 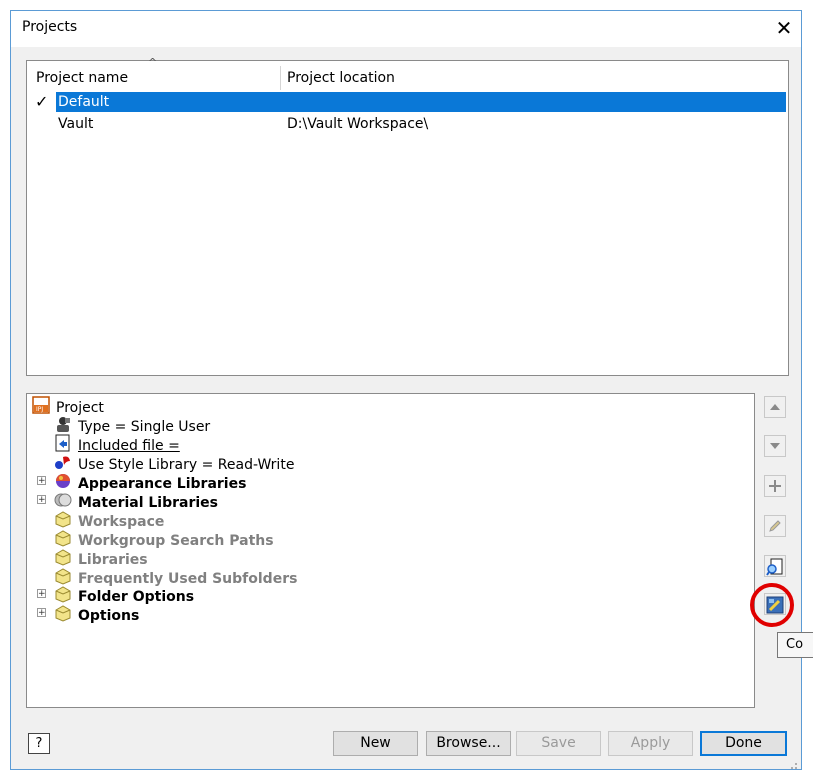 I want to click on tree-node-label: Appearance Libraries, so click(x=162, y=484).